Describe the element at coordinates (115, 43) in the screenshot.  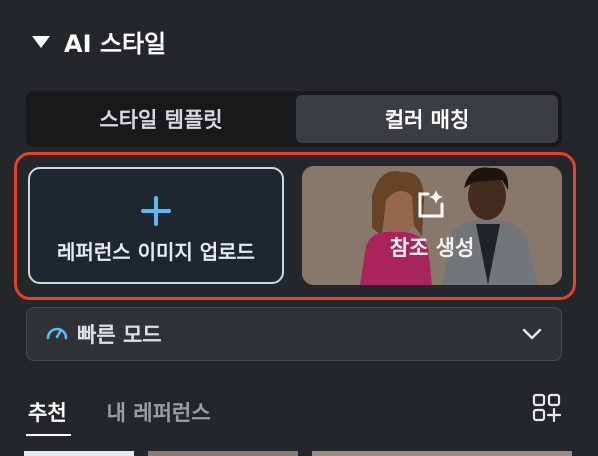
I see `section-title: AI 스타일` at that location.